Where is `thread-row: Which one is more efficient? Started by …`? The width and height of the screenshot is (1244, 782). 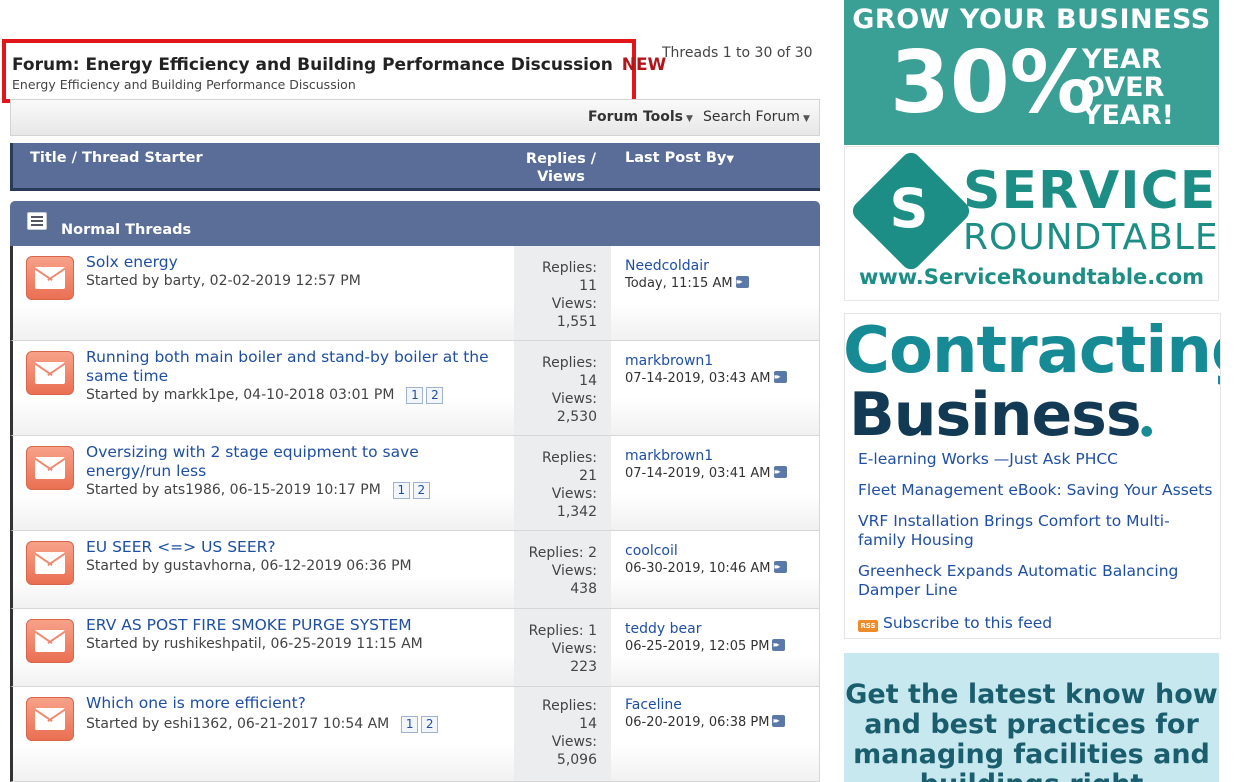 thread-row: Which one is more efficient? Started by … is located at coordinates (415, 734).